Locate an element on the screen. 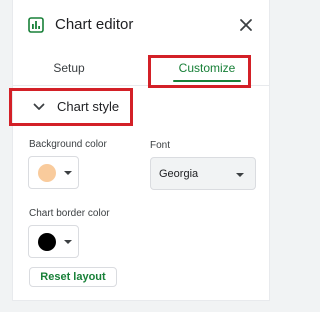 The image size is (320, 312). background-color-button is located at coordinates (53, 172).